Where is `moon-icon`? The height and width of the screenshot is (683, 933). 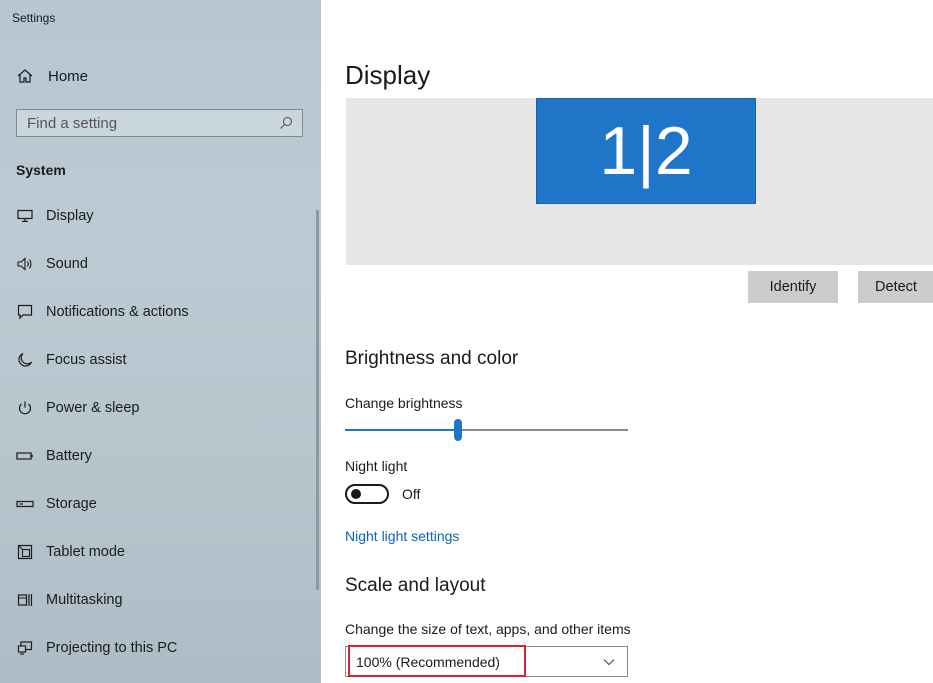
moon-icon is located at coordinates (25, 360).